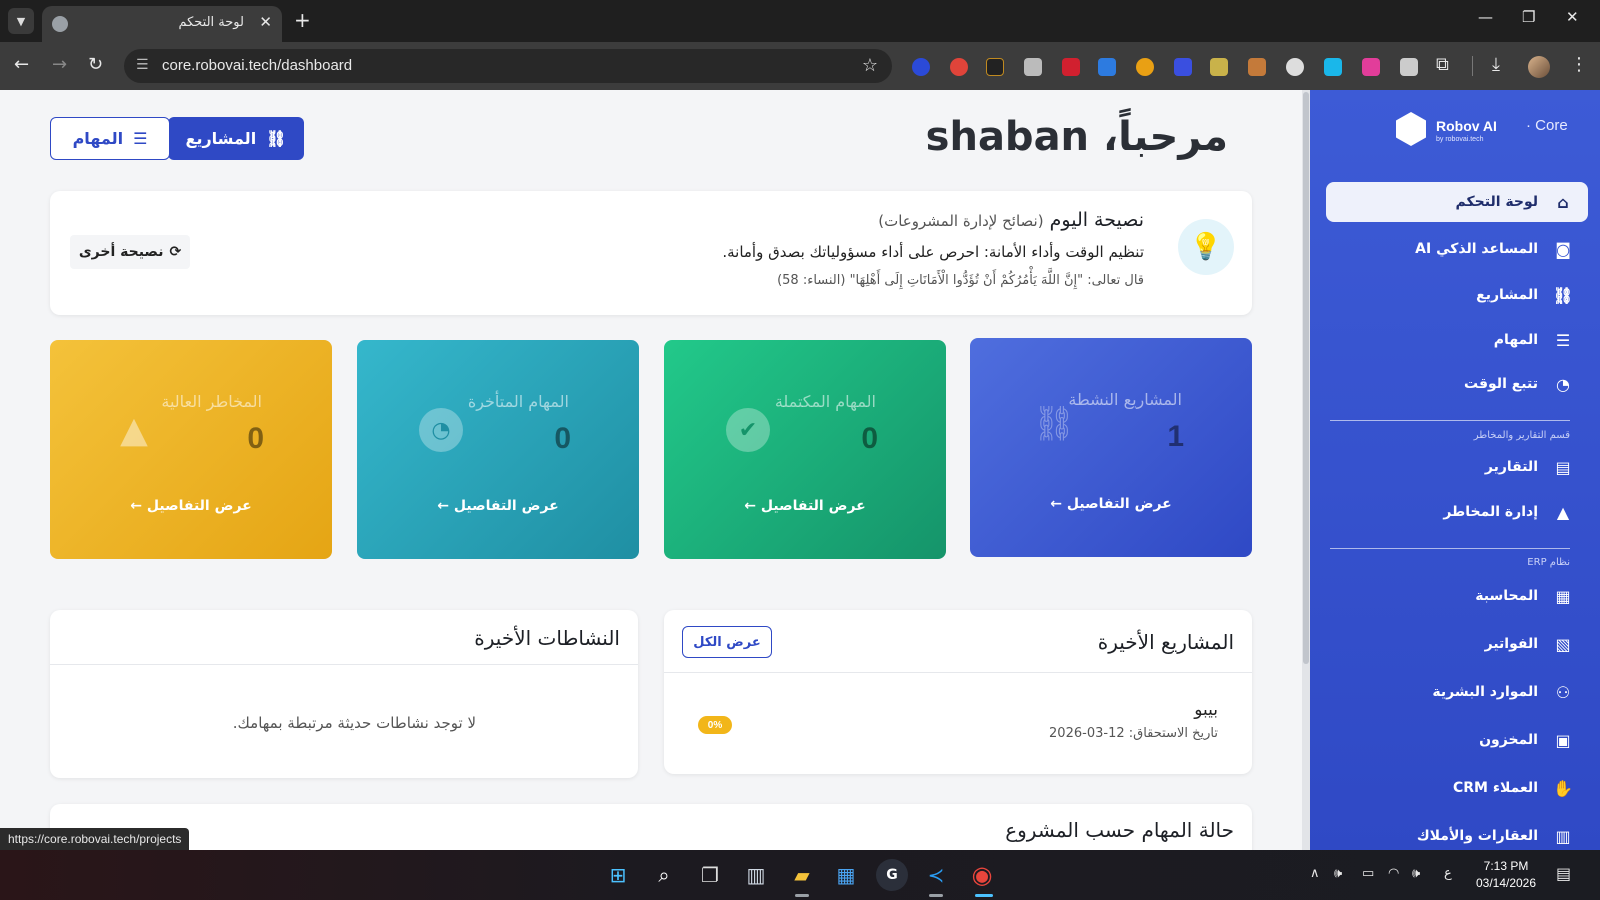  What do you see at coordinates (1457, 202) in the screenshot?
I see `sidebar-item-dashboard: ⌂ لوحة التحكم` at bounding box center [1457, 202].